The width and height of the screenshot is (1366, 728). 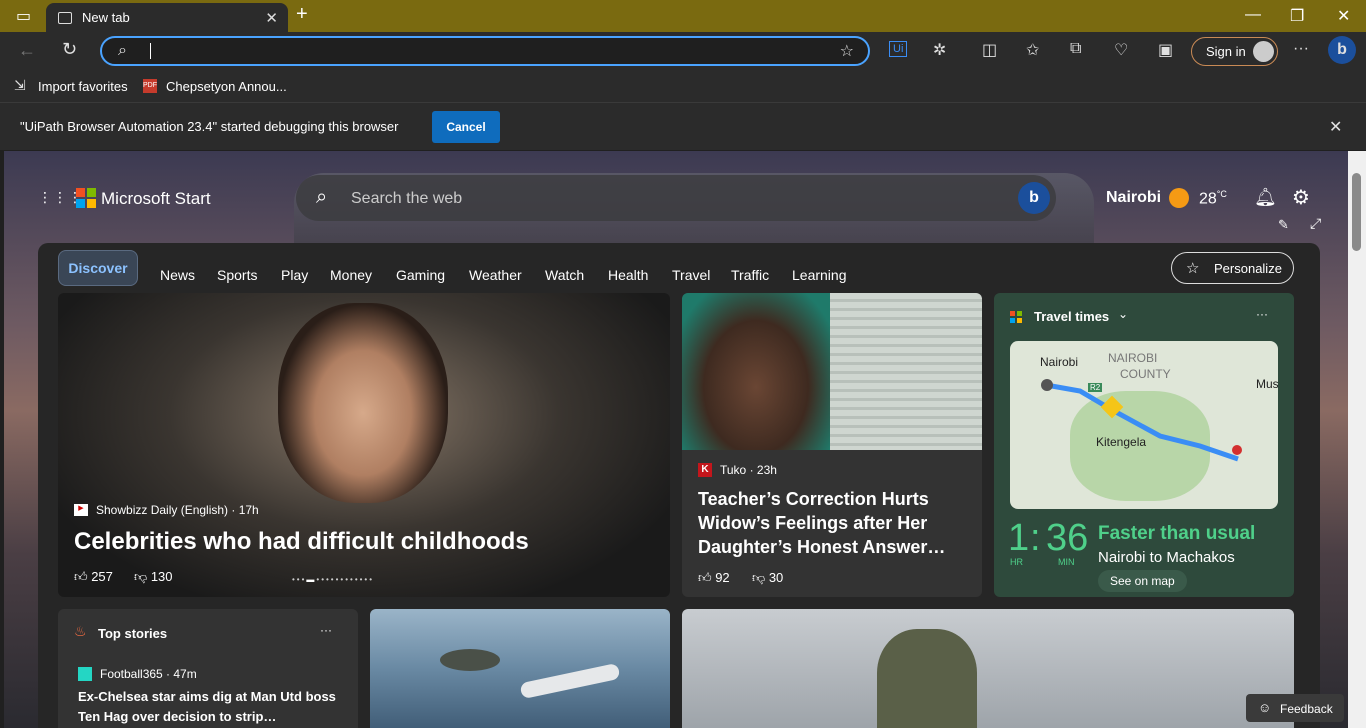 What do you see at coordinates (1301, 49) in the screenshot?
I see `more-menu-icon: ···` at bounding box center [1301, 49].